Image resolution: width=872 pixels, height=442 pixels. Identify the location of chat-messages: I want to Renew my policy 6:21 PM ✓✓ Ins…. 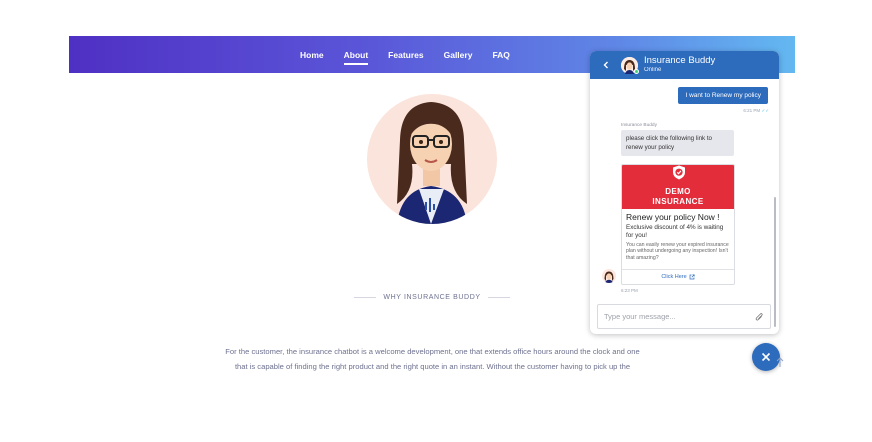
(684, 203).